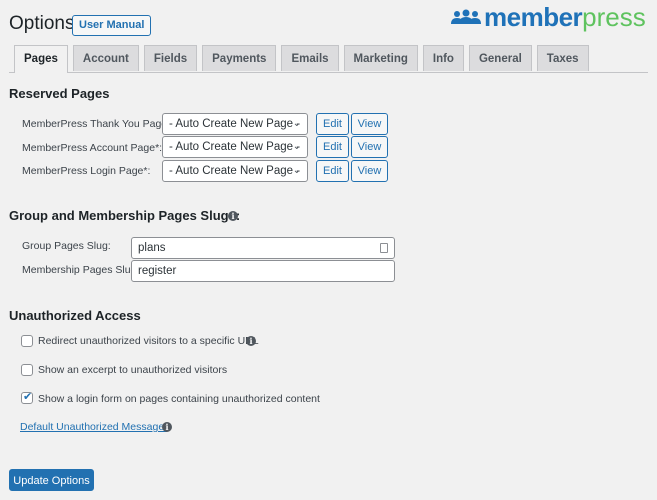 This screenshot has height=500, width=657. I want to click on logo-word-member: member, so click(533, 17).